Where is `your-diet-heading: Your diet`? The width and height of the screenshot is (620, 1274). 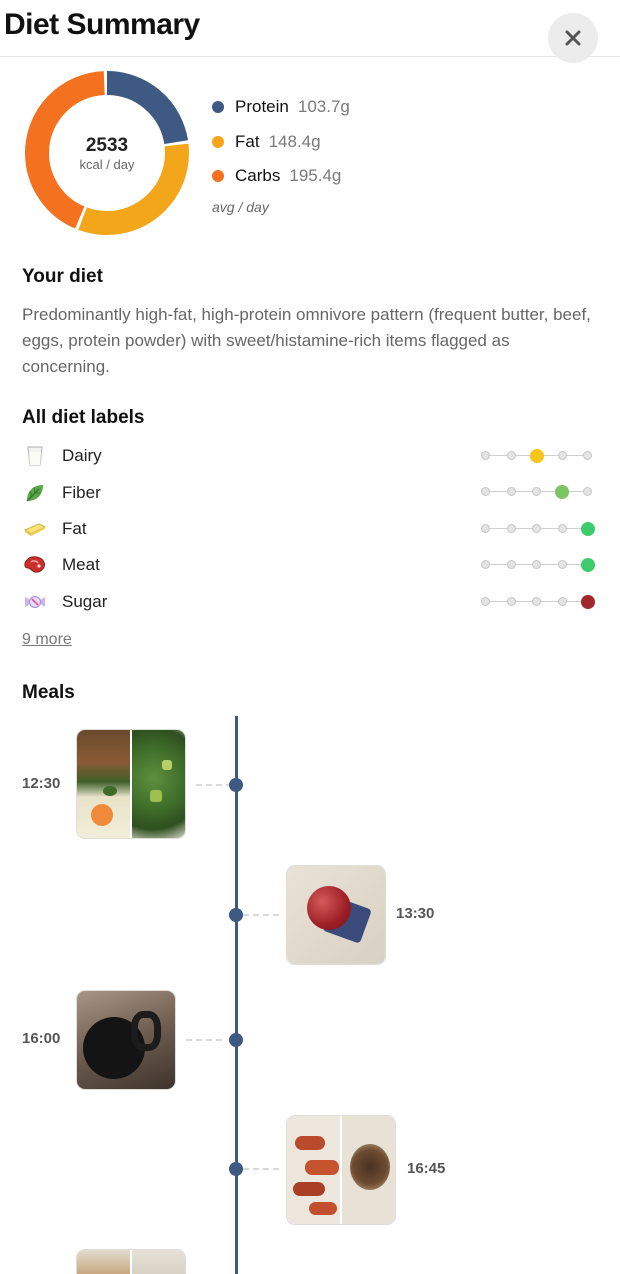
your-diet-heading: Your diet is located at coordinates (62, 276).